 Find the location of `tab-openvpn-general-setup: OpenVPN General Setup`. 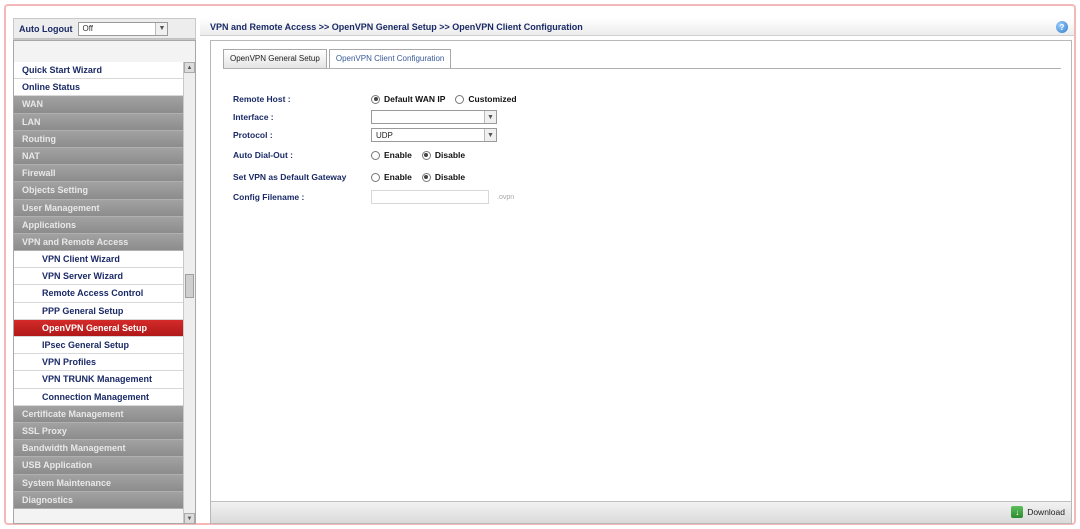

tab-openvpn-general-setup: OpenVPN General Setup is located at coordinates (275, 58).